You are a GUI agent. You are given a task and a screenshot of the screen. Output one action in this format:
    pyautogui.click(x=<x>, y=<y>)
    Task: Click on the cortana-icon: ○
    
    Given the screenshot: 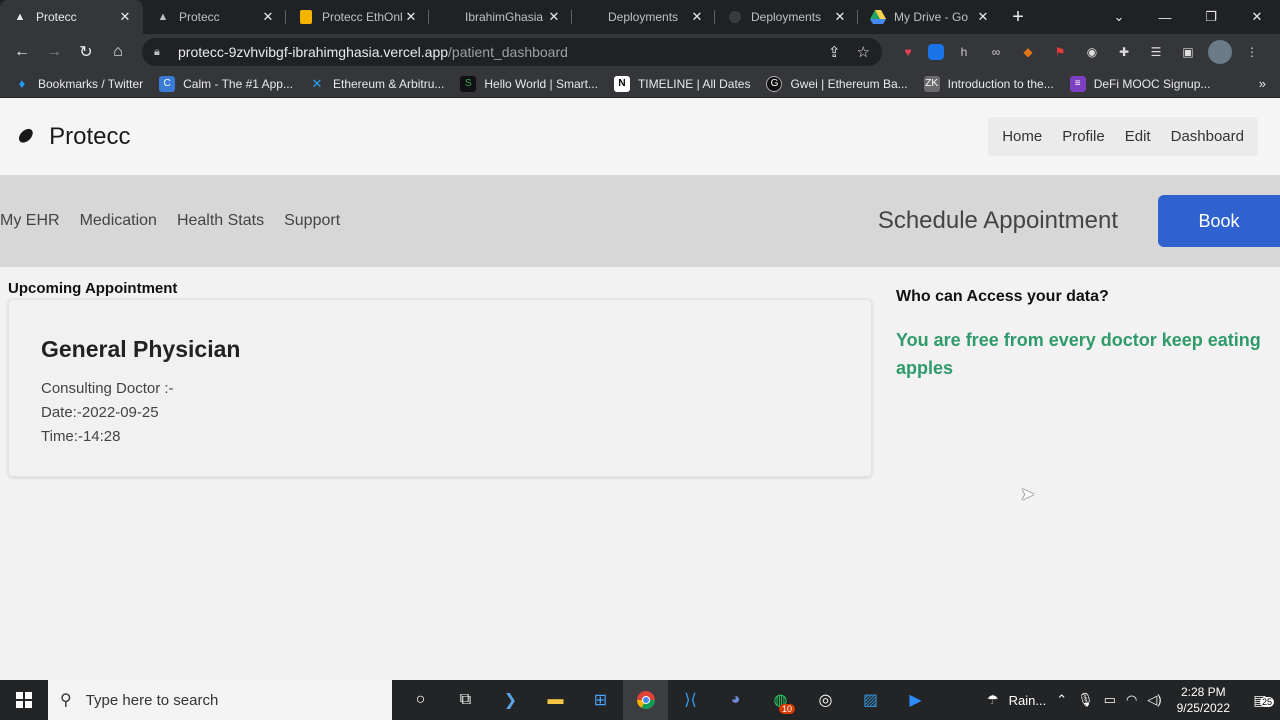 What is the action you would take?
    pyautogui.click(x=420, y=700)
    